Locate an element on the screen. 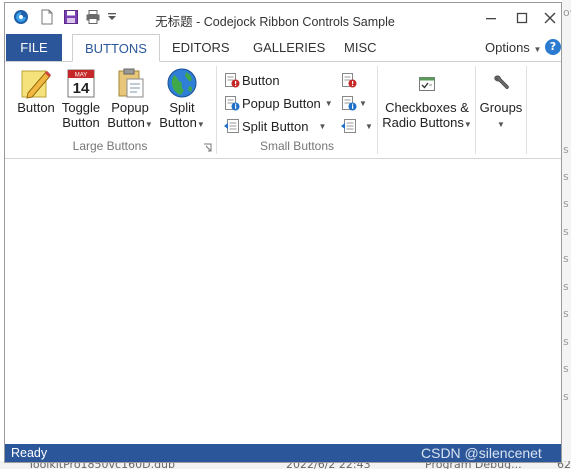 The height and width of the screenshot is (469, 571). checkboxes-label-line1: Checkboxes & is located at coordinates (427, 107).